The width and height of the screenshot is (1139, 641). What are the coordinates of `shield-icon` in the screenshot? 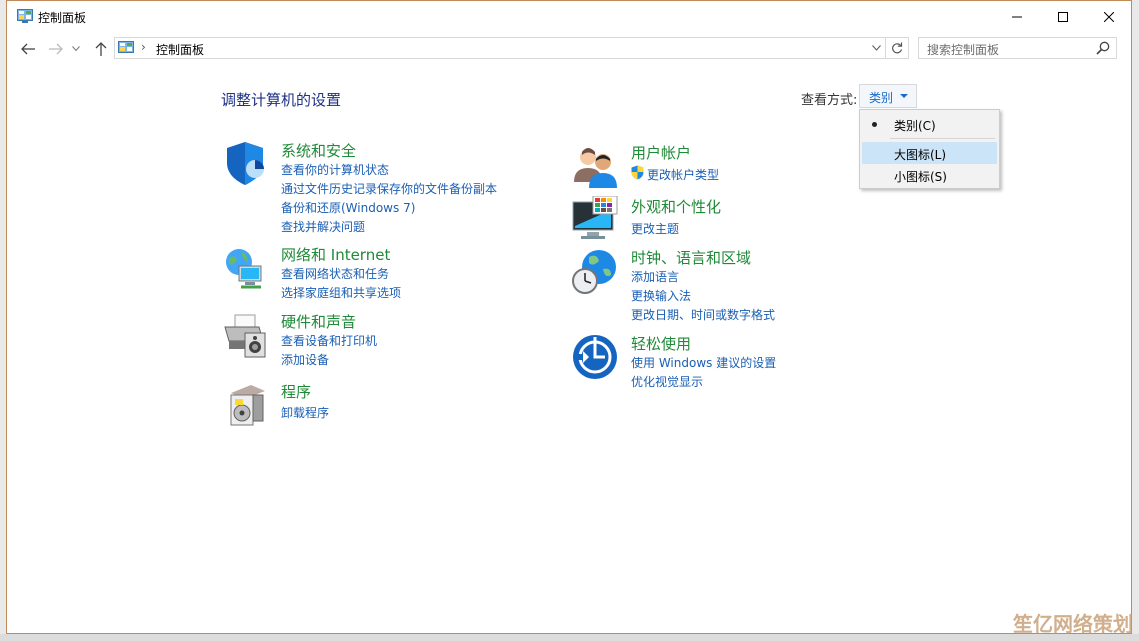 It's located at (245, 163).